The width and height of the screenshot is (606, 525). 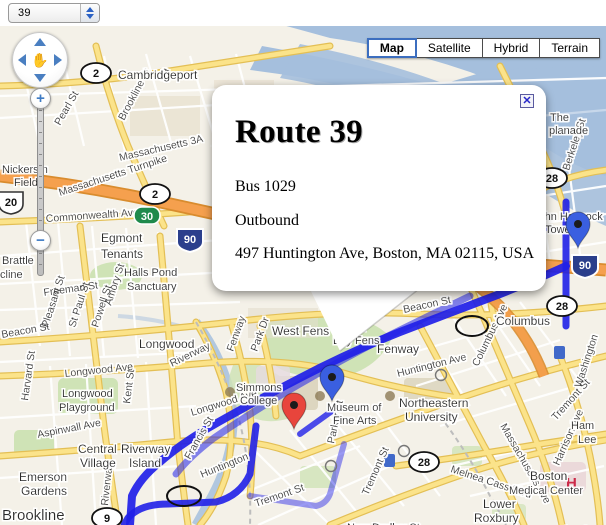 I want to click on place-label: Back, so click(x=353, y=328).